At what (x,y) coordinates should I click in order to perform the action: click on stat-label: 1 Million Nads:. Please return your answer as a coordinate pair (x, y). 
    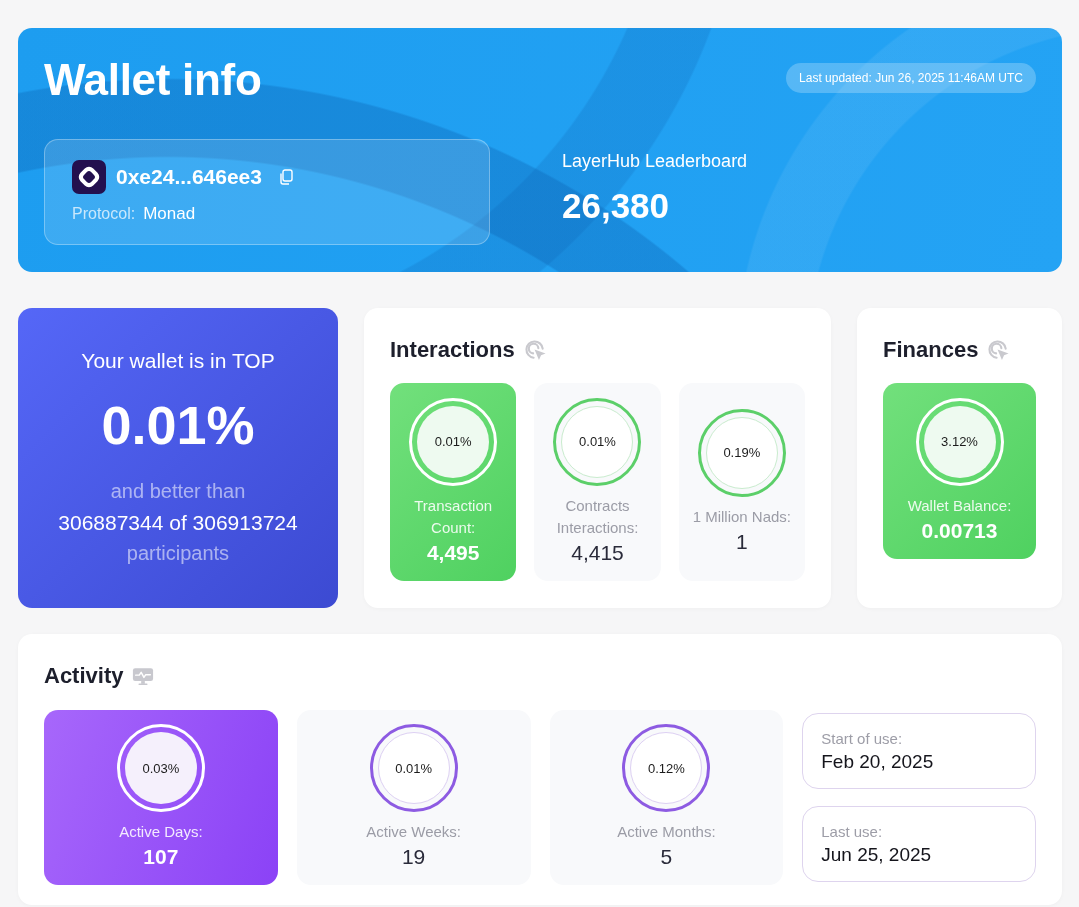
    Looking at the image, I should click on (741, 516).